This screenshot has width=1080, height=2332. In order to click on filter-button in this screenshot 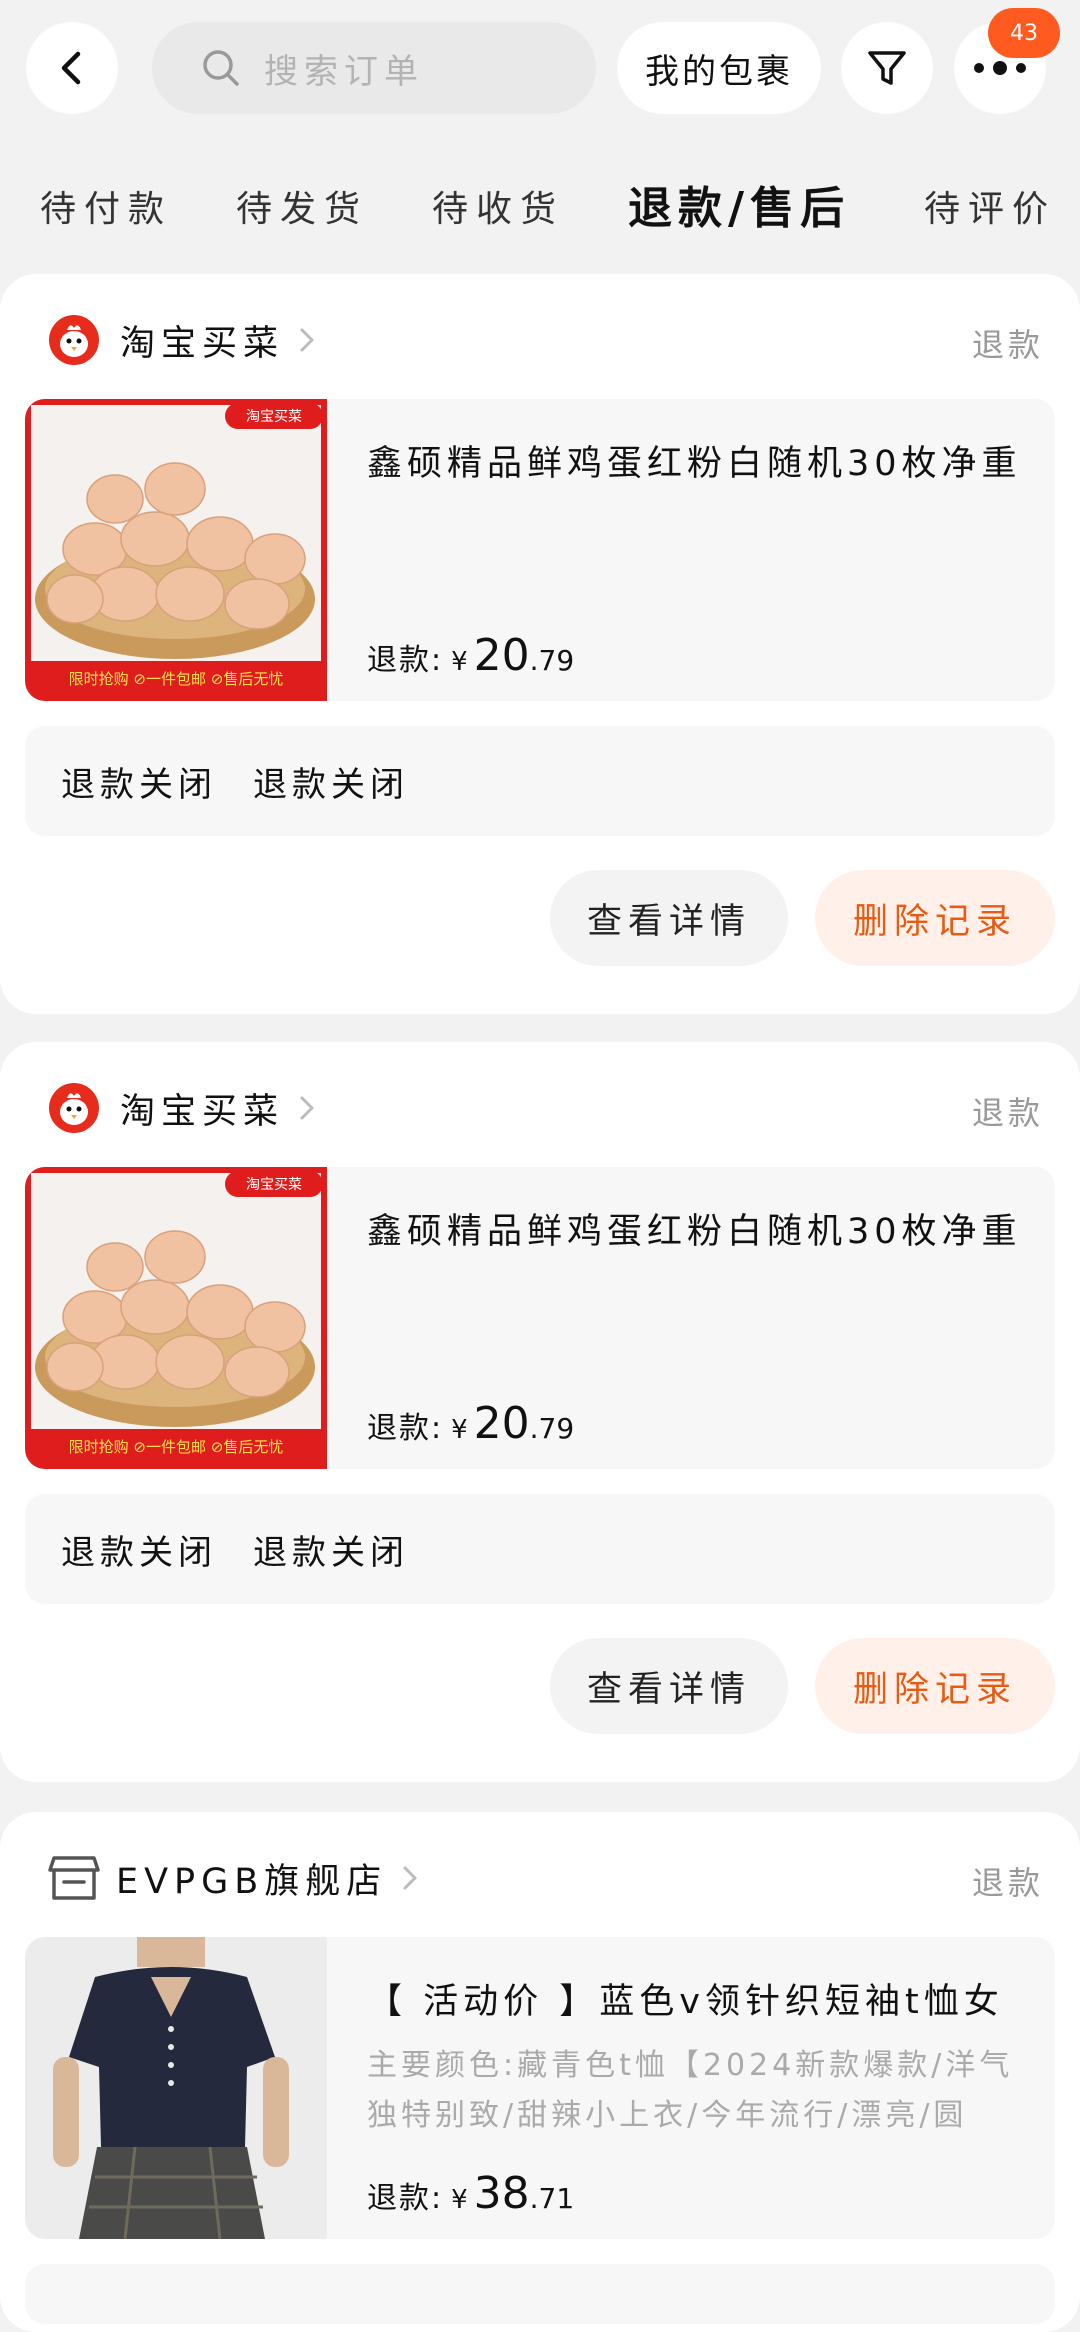, I will do `click(887, 68)`.